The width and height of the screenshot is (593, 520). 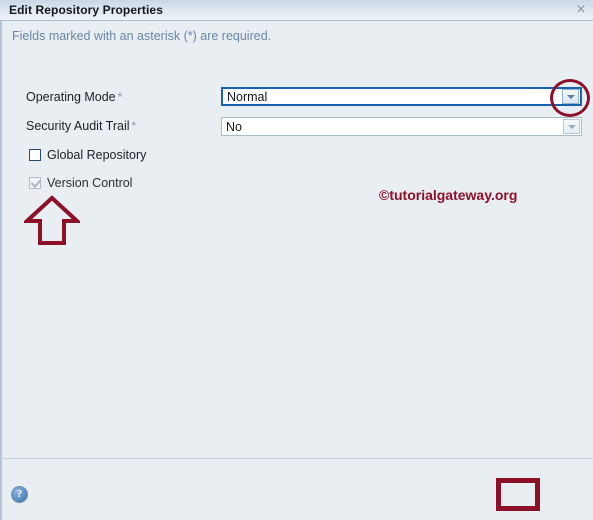 I want to click on operating-mode-label: Operating Mode *, so click(x=74, y=97).